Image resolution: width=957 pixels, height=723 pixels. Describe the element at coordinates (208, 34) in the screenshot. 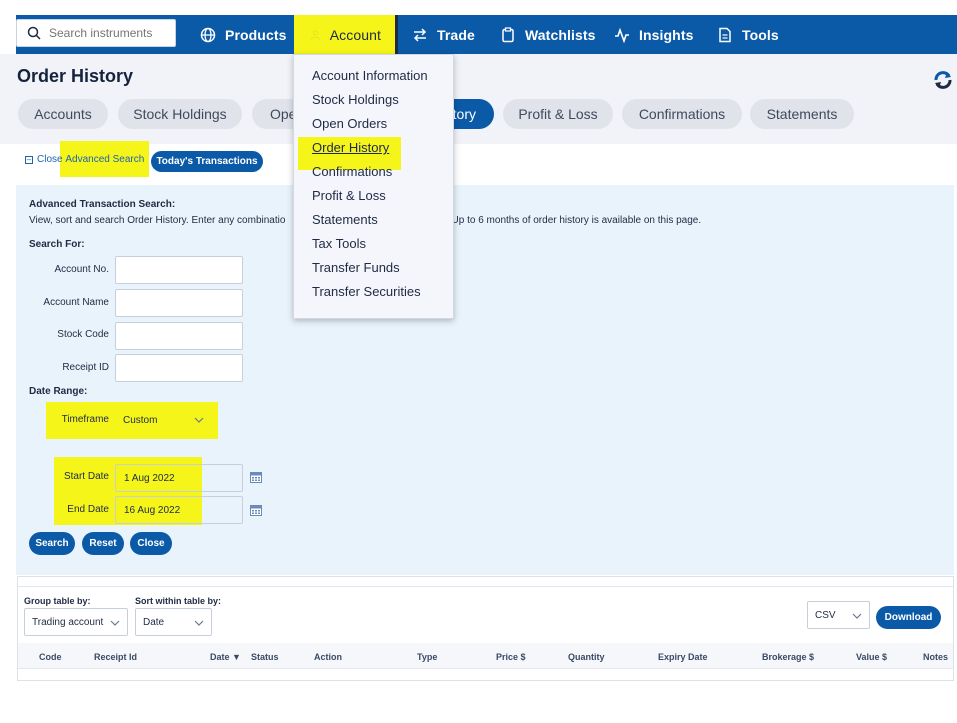

I see `globe-icon` at that location.